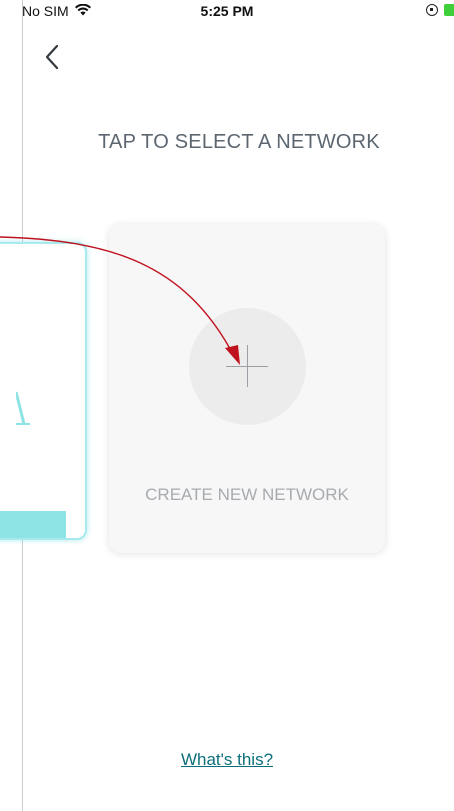 Image resolution: width=454 pixels, height=811 pixels. What do you see at coordinates (432, 10) in the screenshot?
I see `orientation-lock-icon` at bounding box center [432, 10].